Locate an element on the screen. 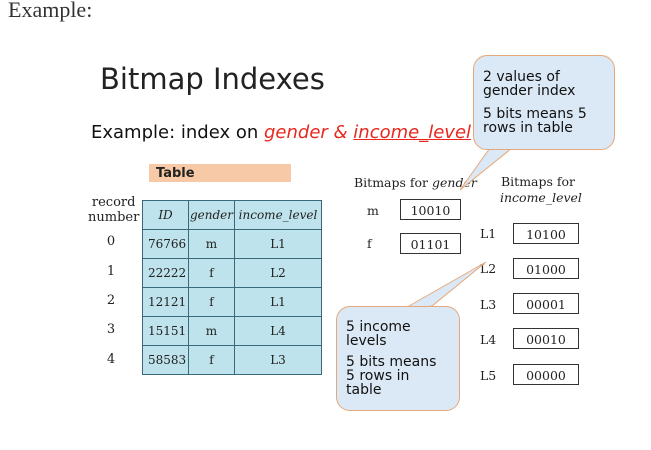 This screenshot has width=651, height=450. callout-line: gender index is located at coordinates (529, 91).